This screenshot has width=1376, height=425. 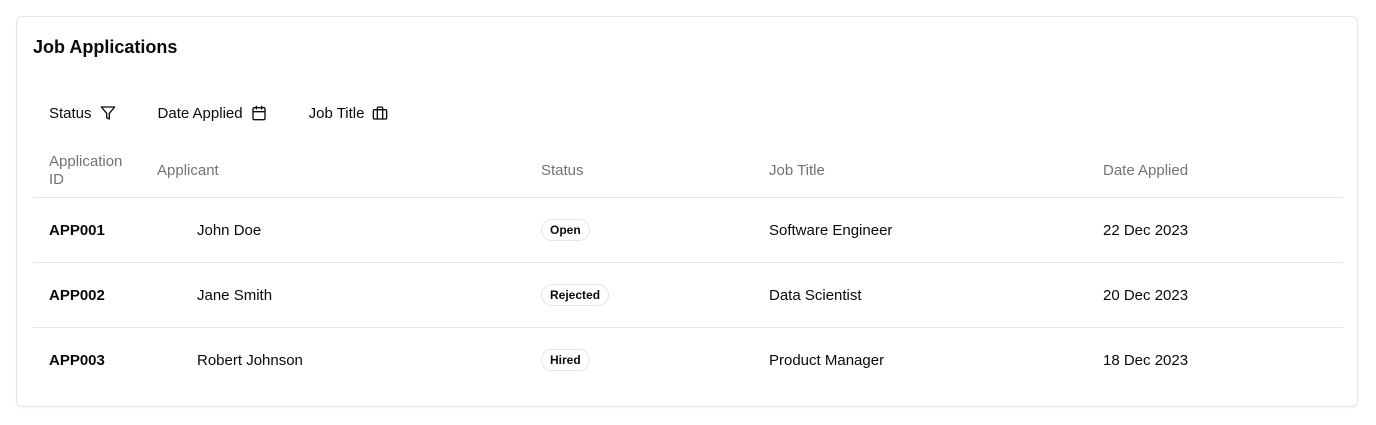 What do you see at coordinates (70, 113) in the screenshot?
I see `status-filter-label: Status` at bounding box center [70, 113].